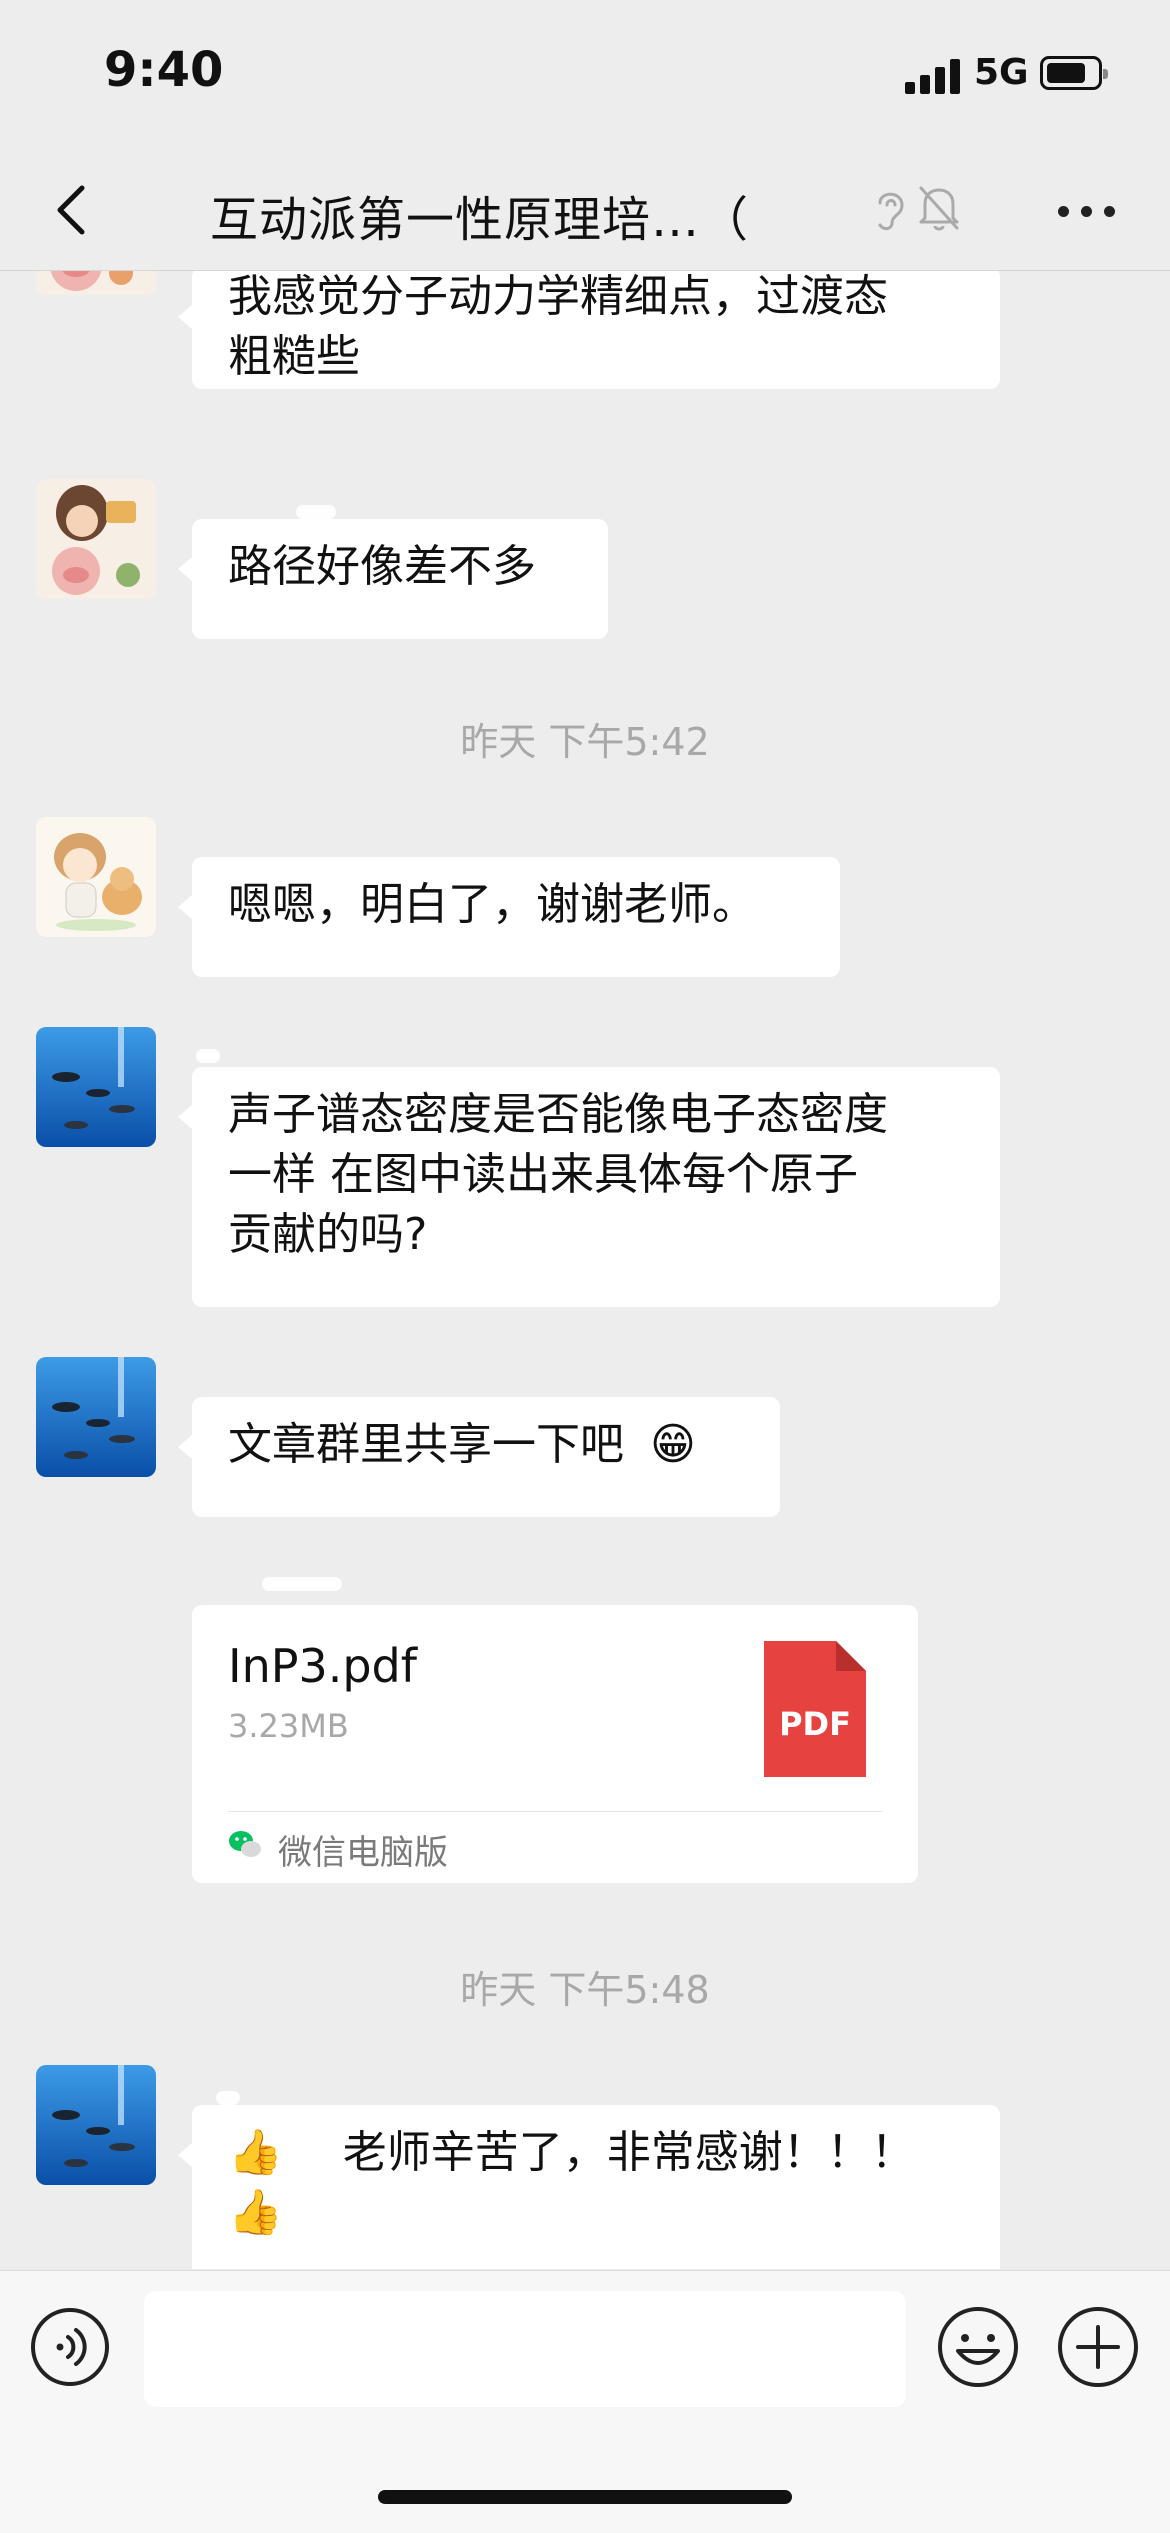  I want to click on ear-icon, so click(891, 211).